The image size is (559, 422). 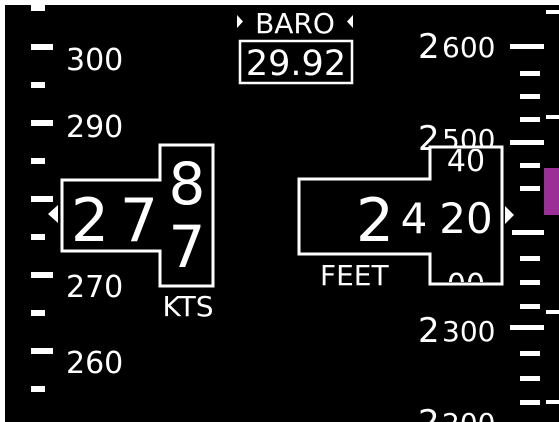 What do you see at coordinates (466, 161) in the screenshot?
I see `alt-digit-tens-upper: 40` at bounding box center [466, 161].